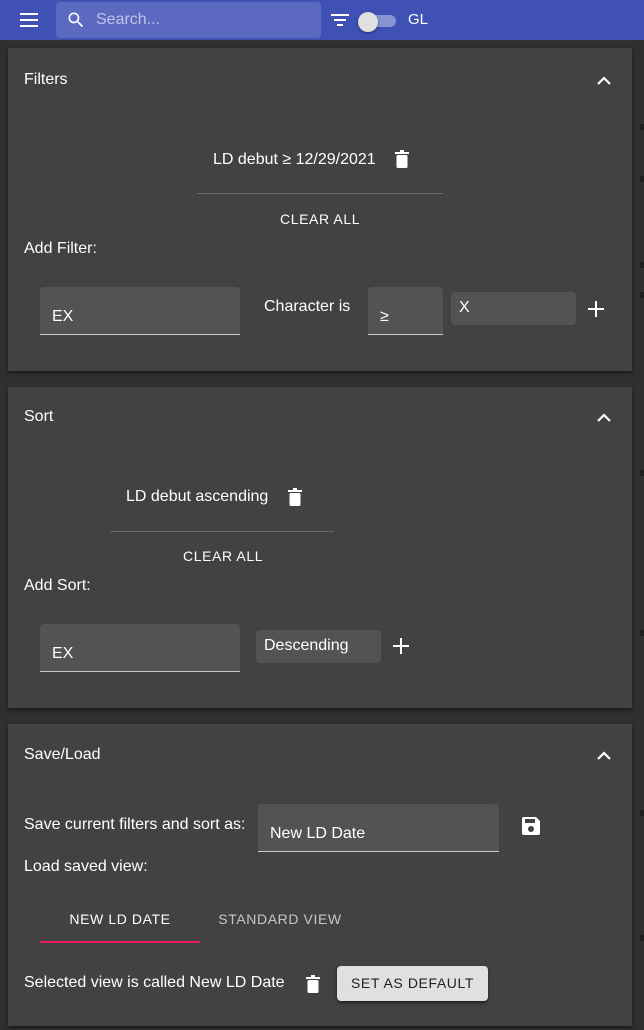  I want to click on active-filter-label: LD debut ≥ 12/29/2021, so click(294, 159).